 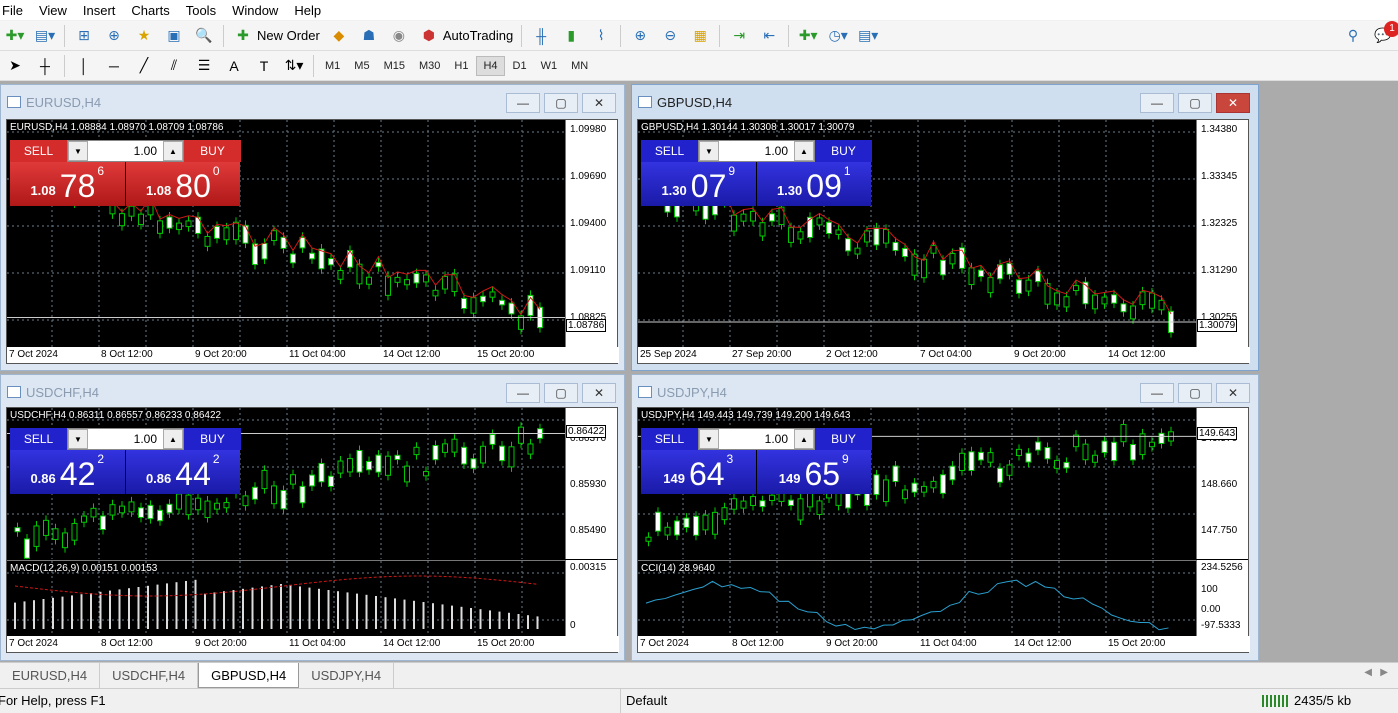 I want to click on new-order-button: ✚ New Order, so click(x=276, y=36).